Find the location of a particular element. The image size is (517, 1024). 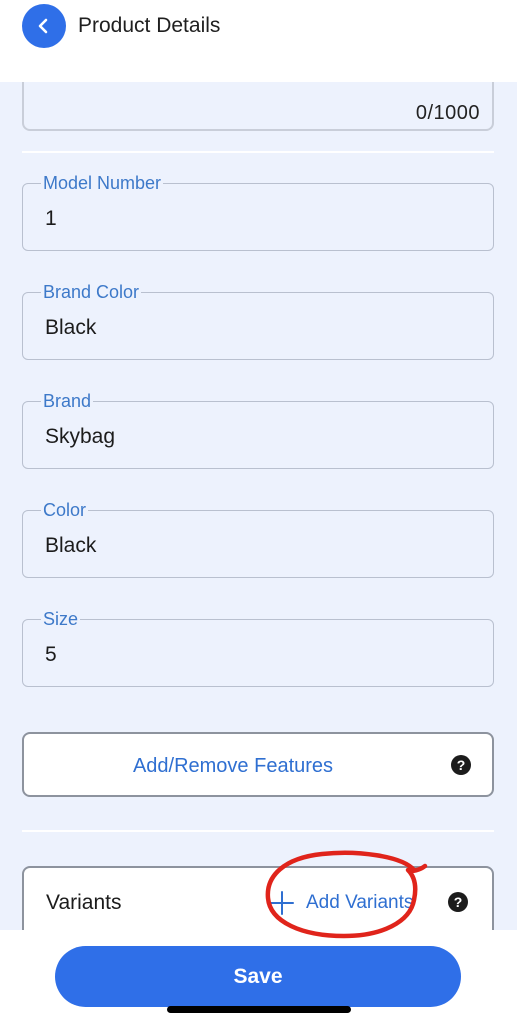

field-value: 5 is located at coordinates (51, 655).